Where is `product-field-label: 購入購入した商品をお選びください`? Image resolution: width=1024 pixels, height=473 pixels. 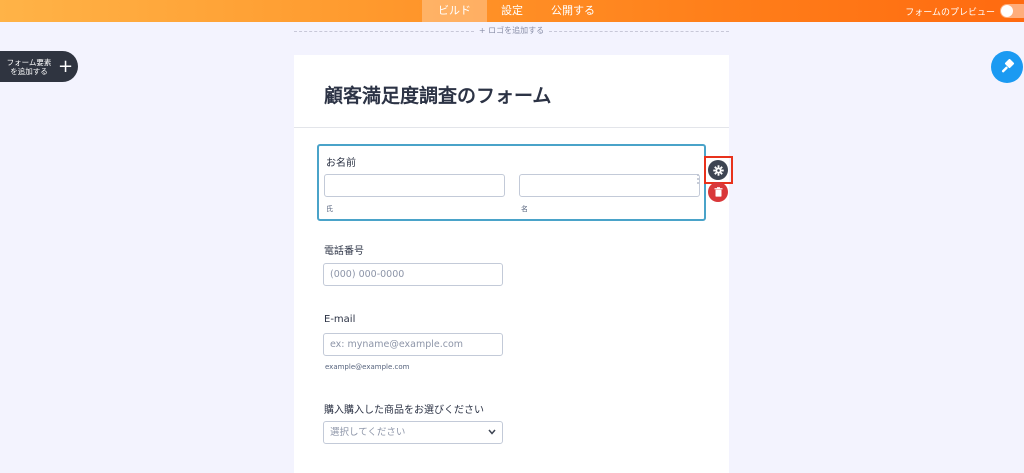 product-field-label: 購入購入した商品をお選びください is located at coordinates (404, 408).